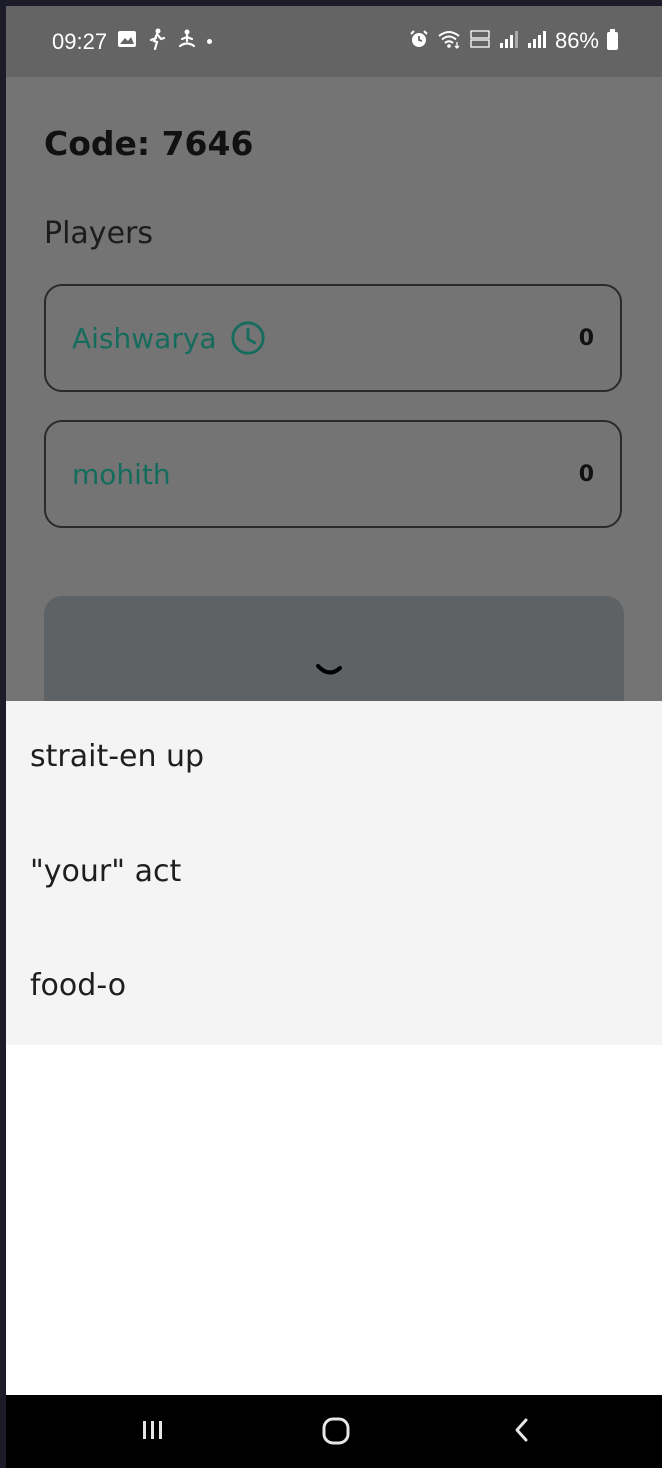  What do you see at coordinates (157, 41) in the screenshot?
I see `walking-icon` at bounding box center [157, 41].